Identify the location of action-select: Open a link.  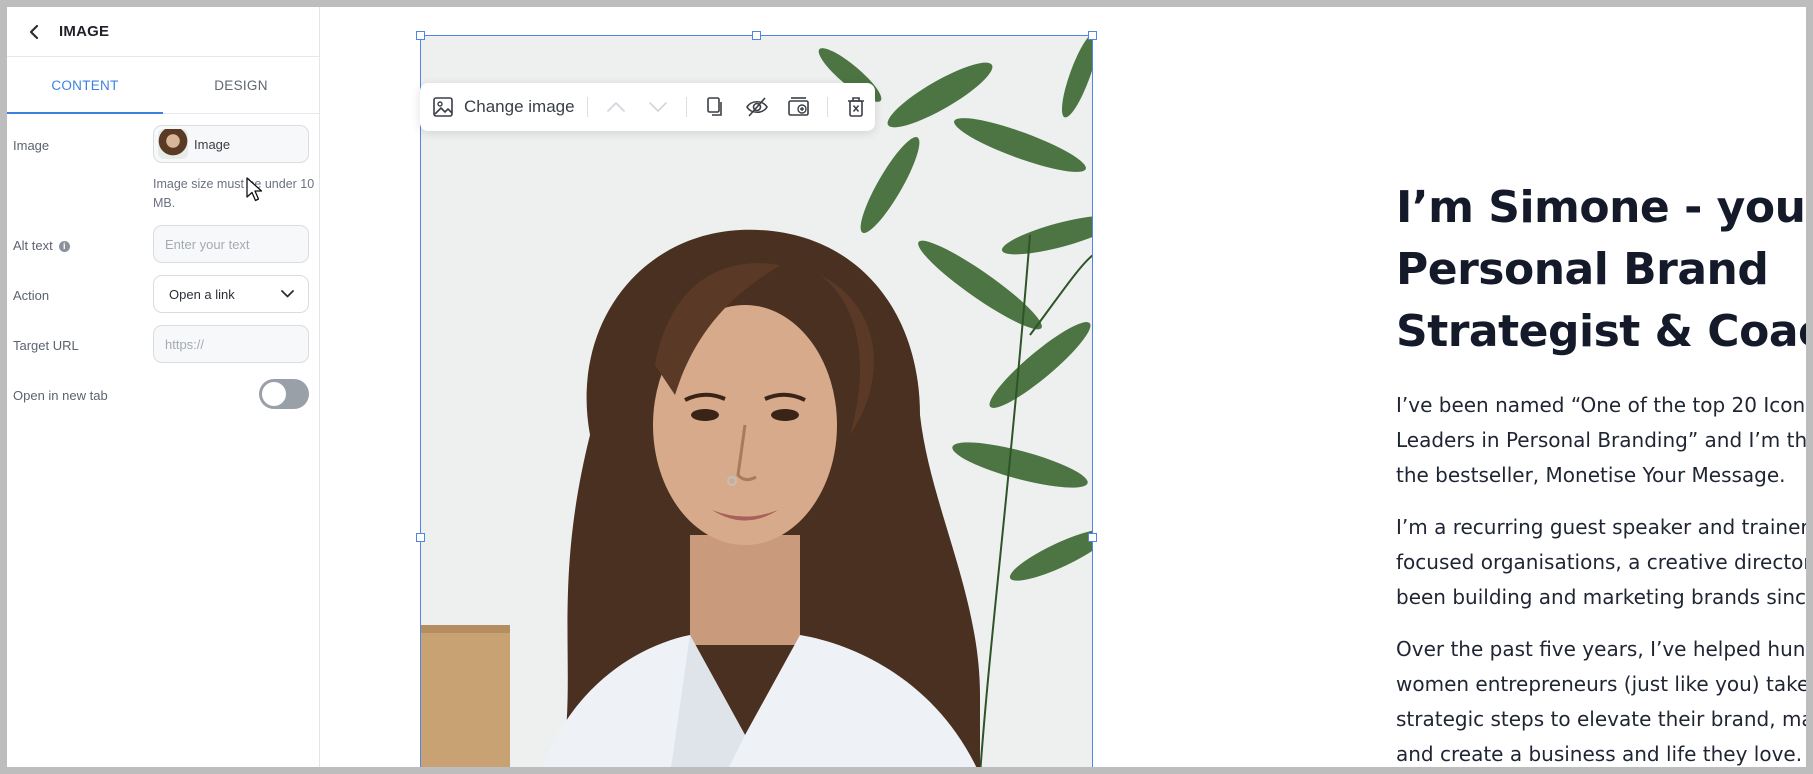
(231, 294).